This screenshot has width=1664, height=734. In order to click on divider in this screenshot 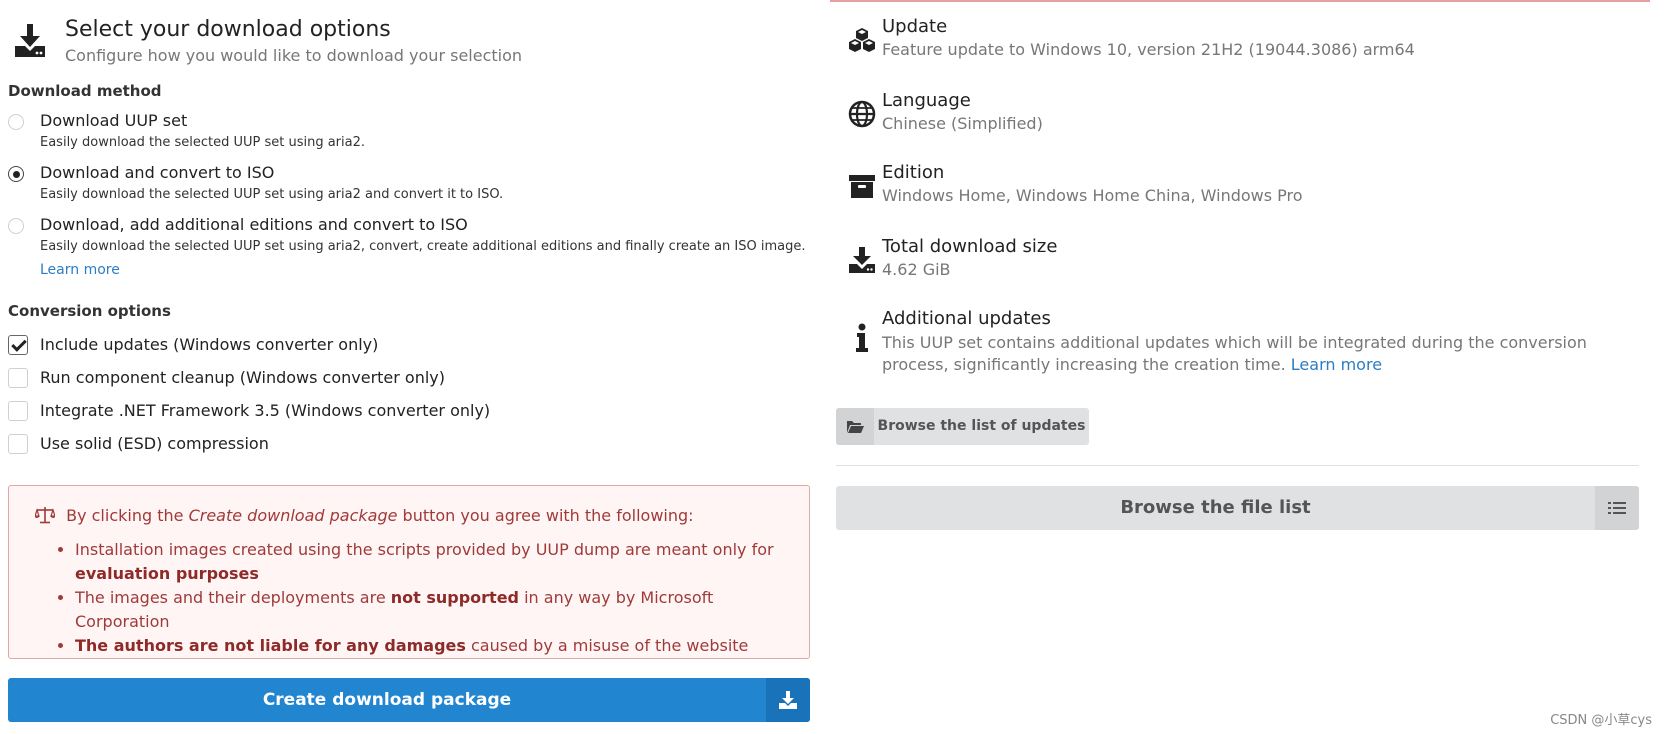, I will do `click(1237, 465)`.